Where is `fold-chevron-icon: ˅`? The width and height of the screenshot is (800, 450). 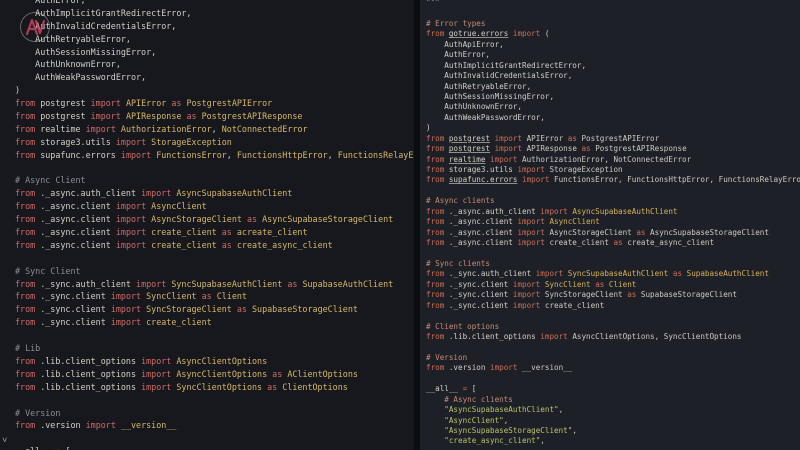
fold-chevron-icon: ˅ is located at coordinates (4, 441).